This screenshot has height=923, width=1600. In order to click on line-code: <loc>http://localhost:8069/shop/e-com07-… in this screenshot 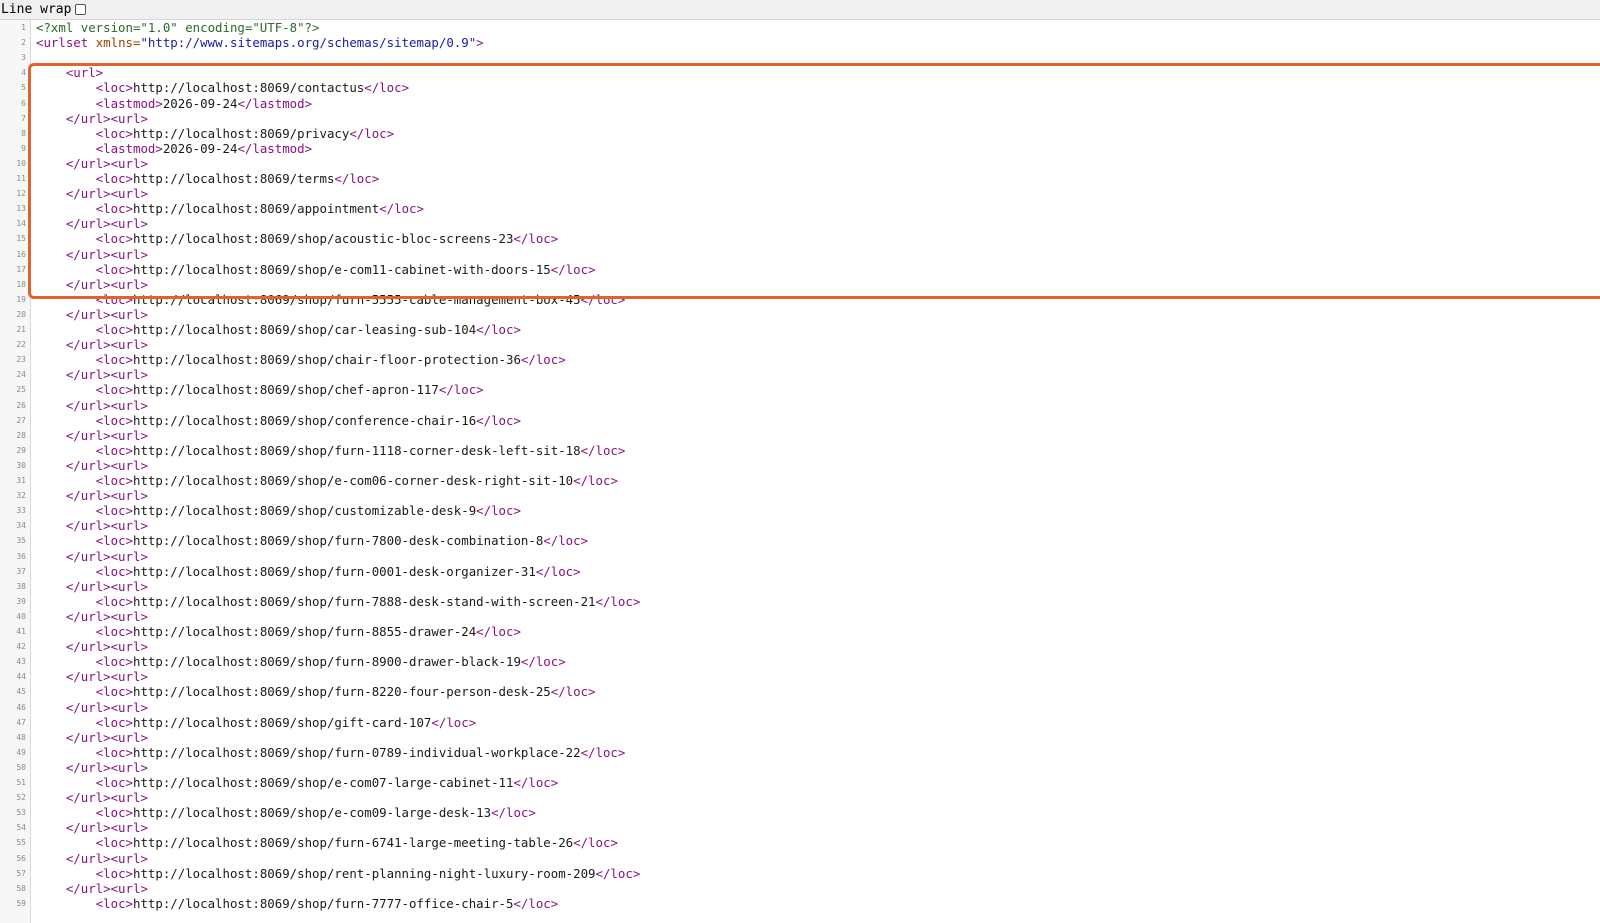, I will do `click(297, 782)`.